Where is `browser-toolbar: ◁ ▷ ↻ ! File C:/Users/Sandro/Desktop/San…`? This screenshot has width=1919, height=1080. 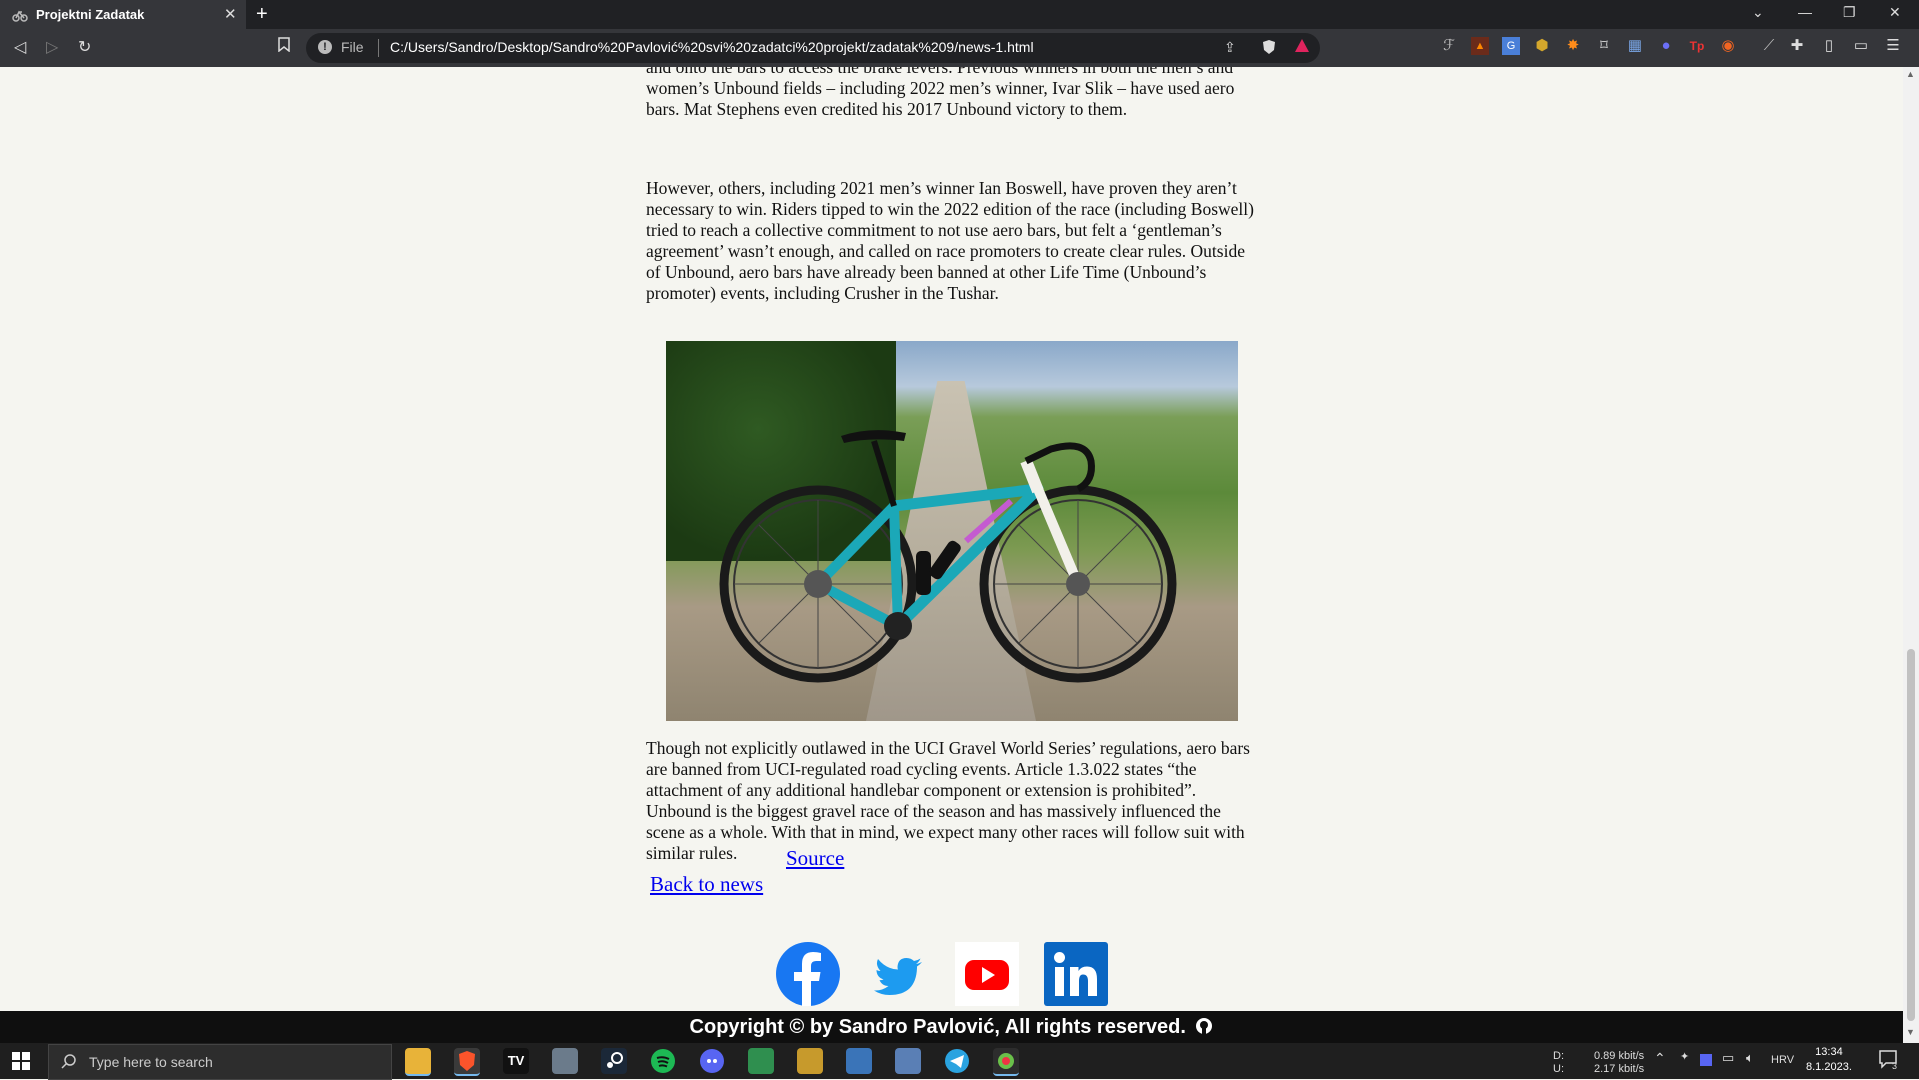 browser-toolbar: ◁ ▷ ↻ ! File C:/Users/Sandro/Desktop/San… is located at coordinates (959, 48).